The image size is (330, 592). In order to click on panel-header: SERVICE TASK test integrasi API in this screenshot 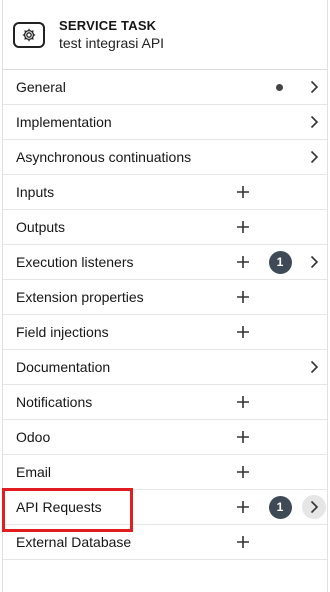, I will do `click(165, 35)`.